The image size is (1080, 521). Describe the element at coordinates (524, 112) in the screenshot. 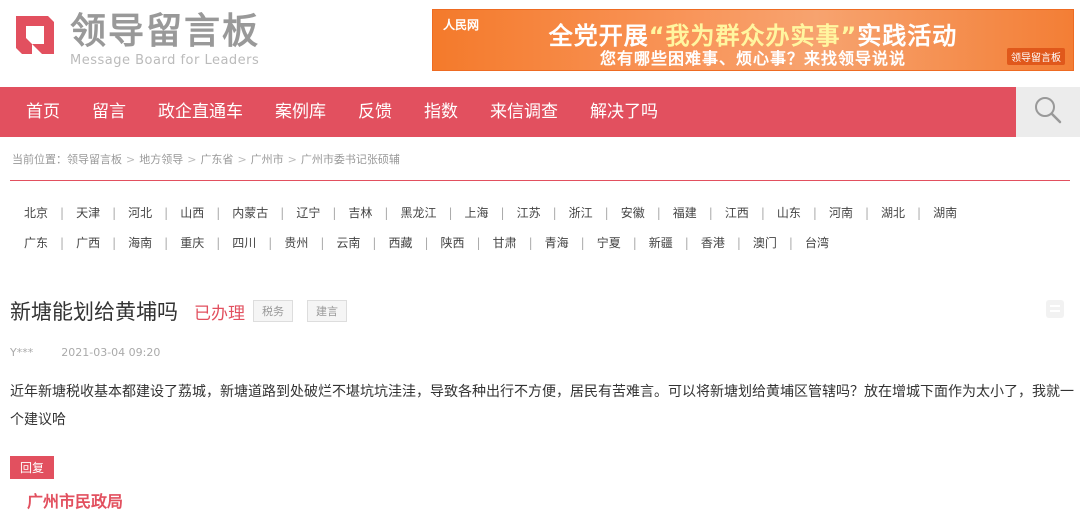

I see `nav-item-survey: 来信调查` at that location.